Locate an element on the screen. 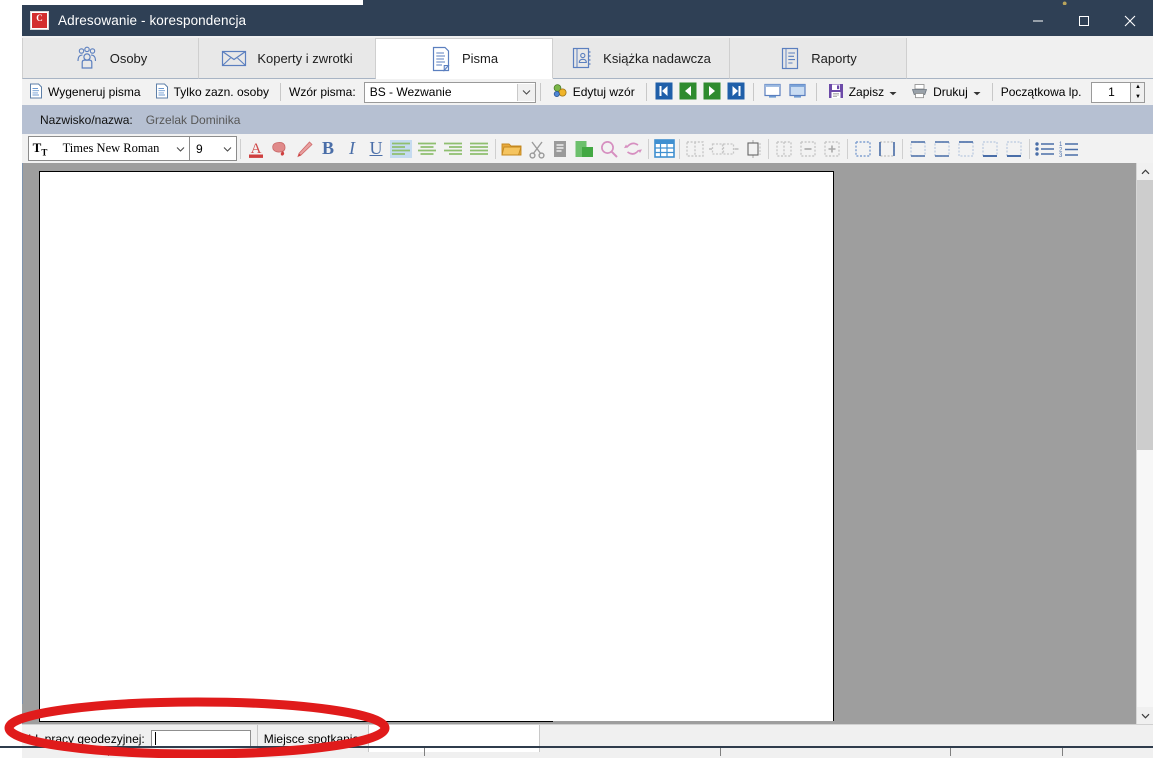 The width and height of the screenshot is (1153, 758). align-justify-icon is located at coordinates (479, 148).